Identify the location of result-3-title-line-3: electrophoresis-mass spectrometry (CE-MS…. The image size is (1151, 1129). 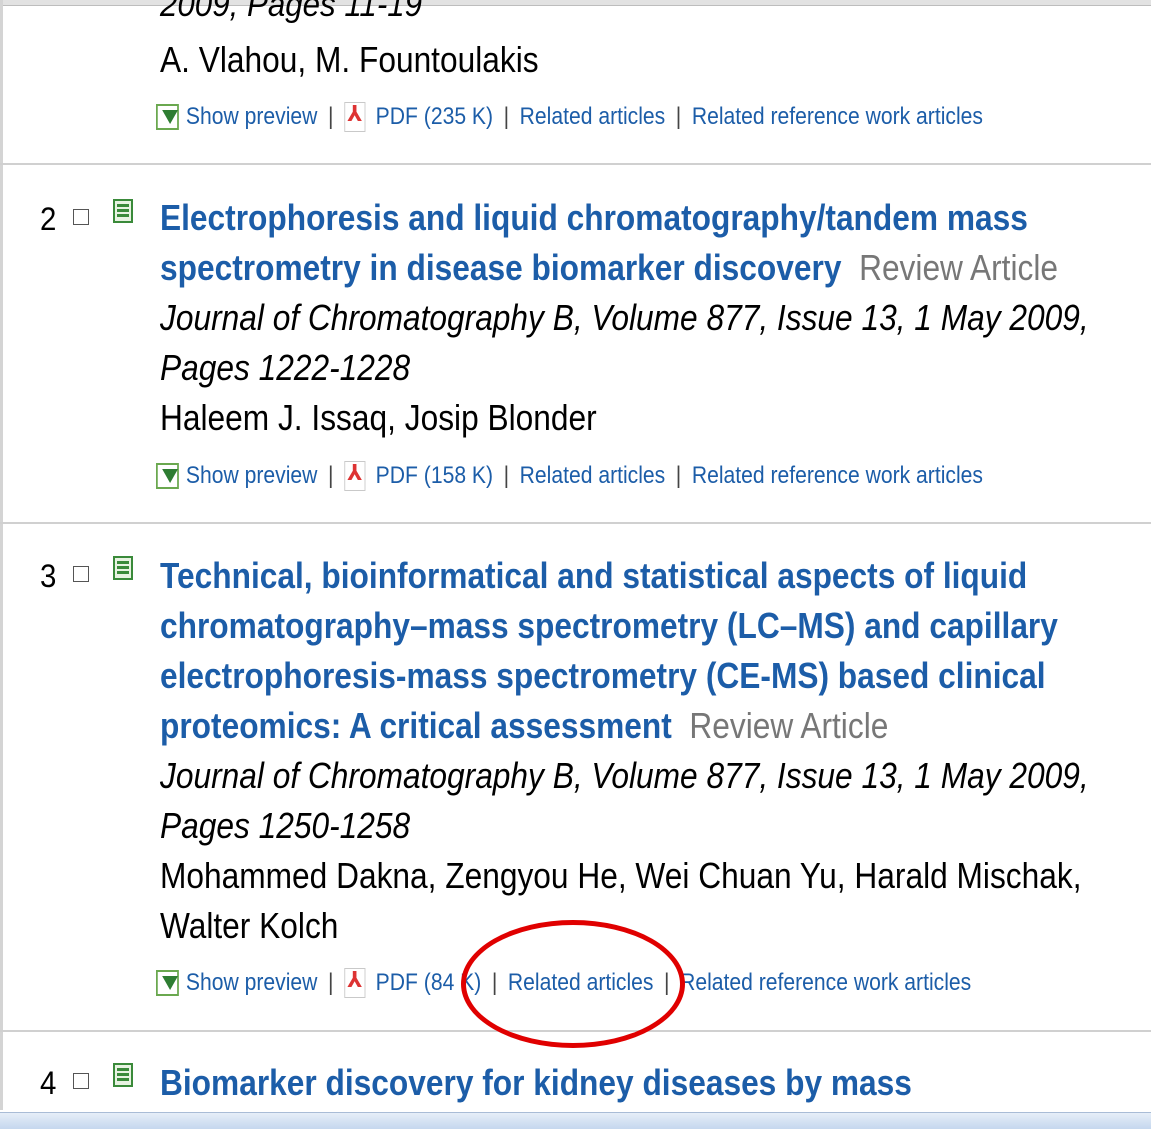
(603, 675).